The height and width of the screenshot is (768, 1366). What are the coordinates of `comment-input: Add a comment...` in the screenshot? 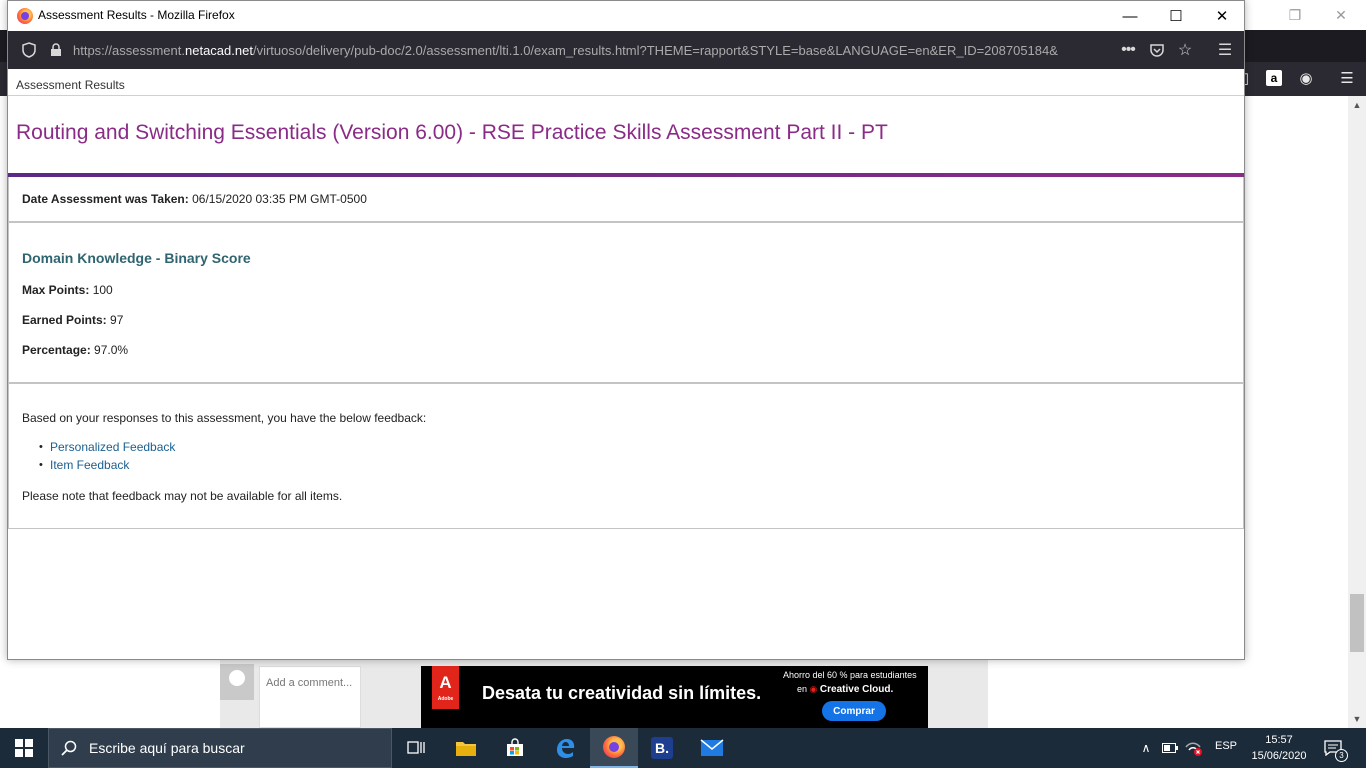 It's located at (310, 697).